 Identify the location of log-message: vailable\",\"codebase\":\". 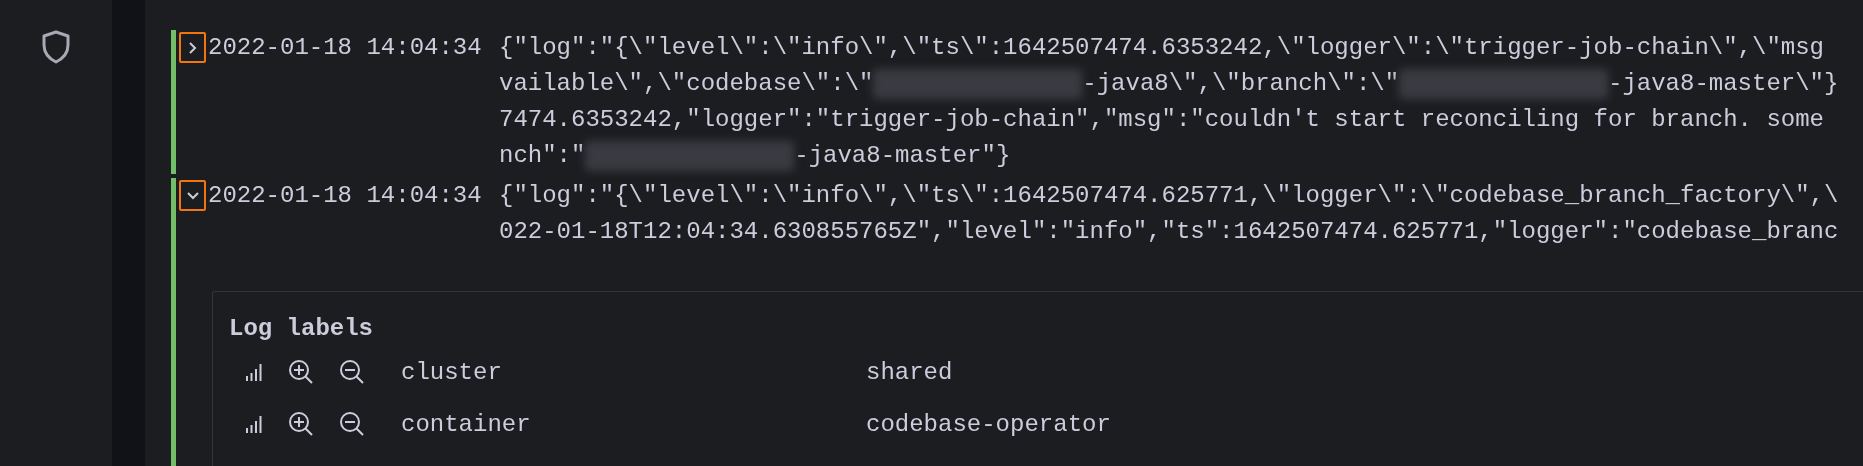
(686, 84).